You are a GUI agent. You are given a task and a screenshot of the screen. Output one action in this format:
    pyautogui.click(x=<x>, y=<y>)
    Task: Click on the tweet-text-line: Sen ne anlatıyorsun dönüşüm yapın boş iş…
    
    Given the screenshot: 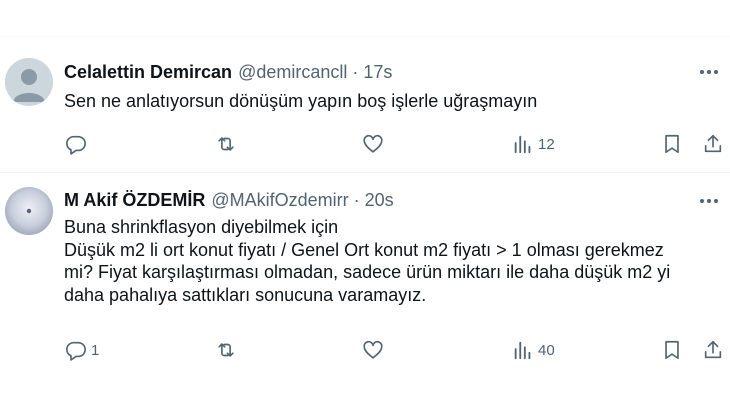 What is the action you would take?
    pyautogui.click(x=301, y=101)
    